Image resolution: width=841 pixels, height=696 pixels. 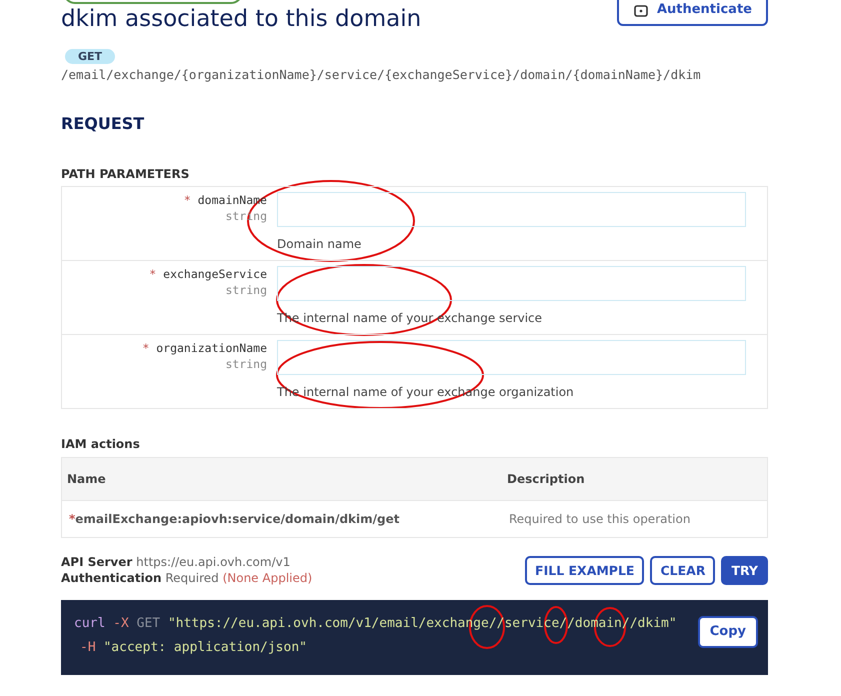 What do you see at coordinates (584, 570) in the screenshot?
I see `action-button: FILL EXAMPLE` at bounding box center [584, 570].